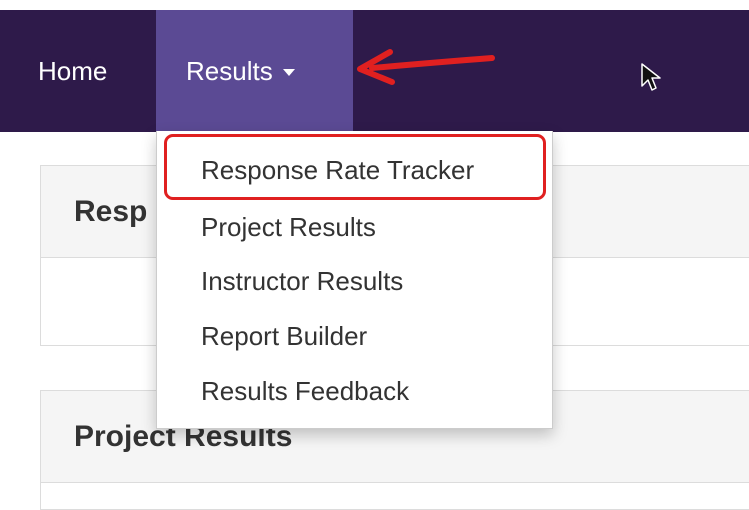 The width and height of the screenshot is (749, 510). What do you see at coordinates (73, 70) in the screenshot?
I see `nav-home-label: Home` at bounding box center [73, 70].